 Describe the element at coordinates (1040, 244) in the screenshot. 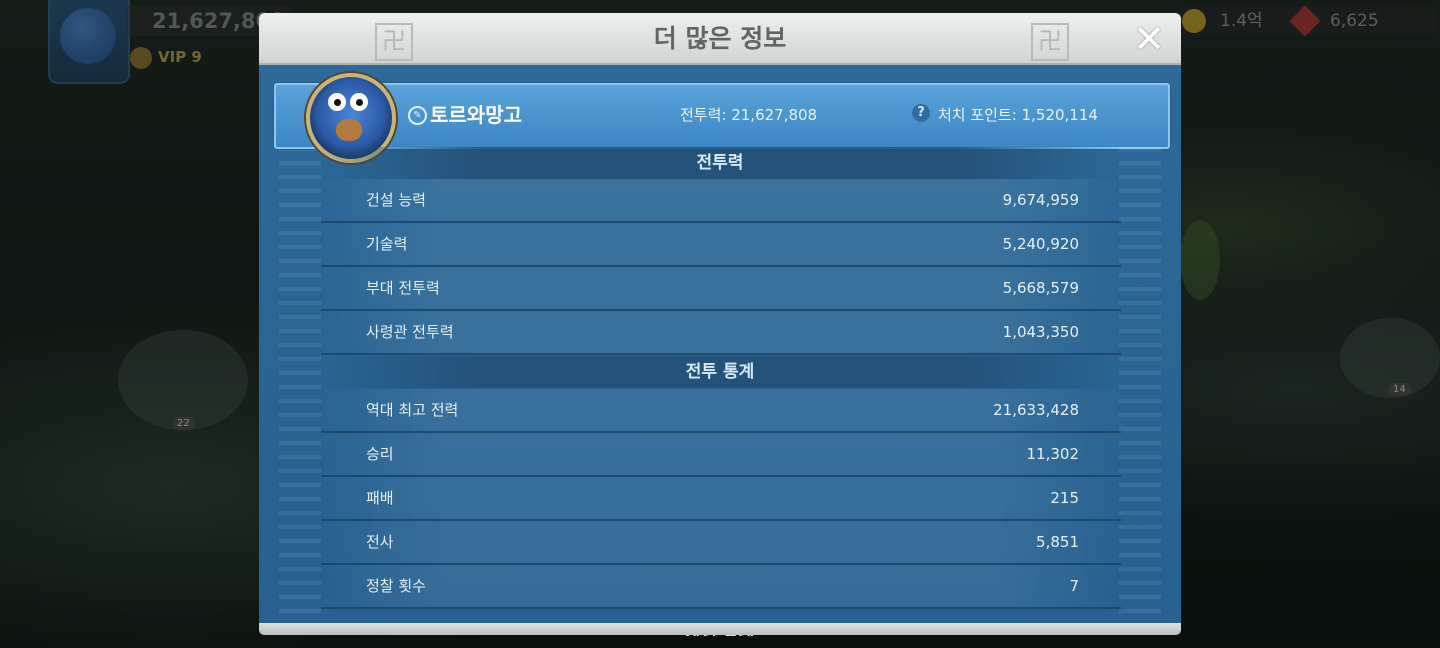

I see `stat-value: 5,240,920` at that location.